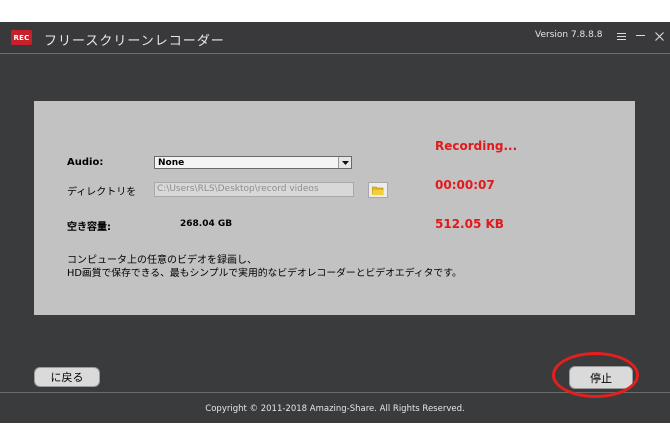 This screenshot has width=670, height=447. I want to click on minimize-icon, so click(640, 36).